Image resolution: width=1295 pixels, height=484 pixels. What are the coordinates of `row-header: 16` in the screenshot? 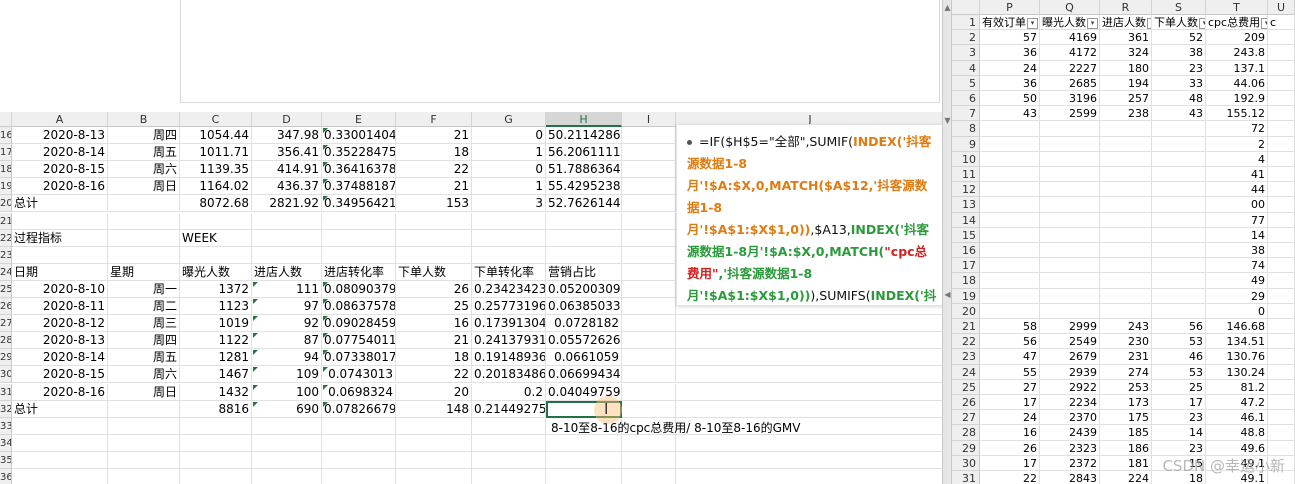 It's located at (6, 136).